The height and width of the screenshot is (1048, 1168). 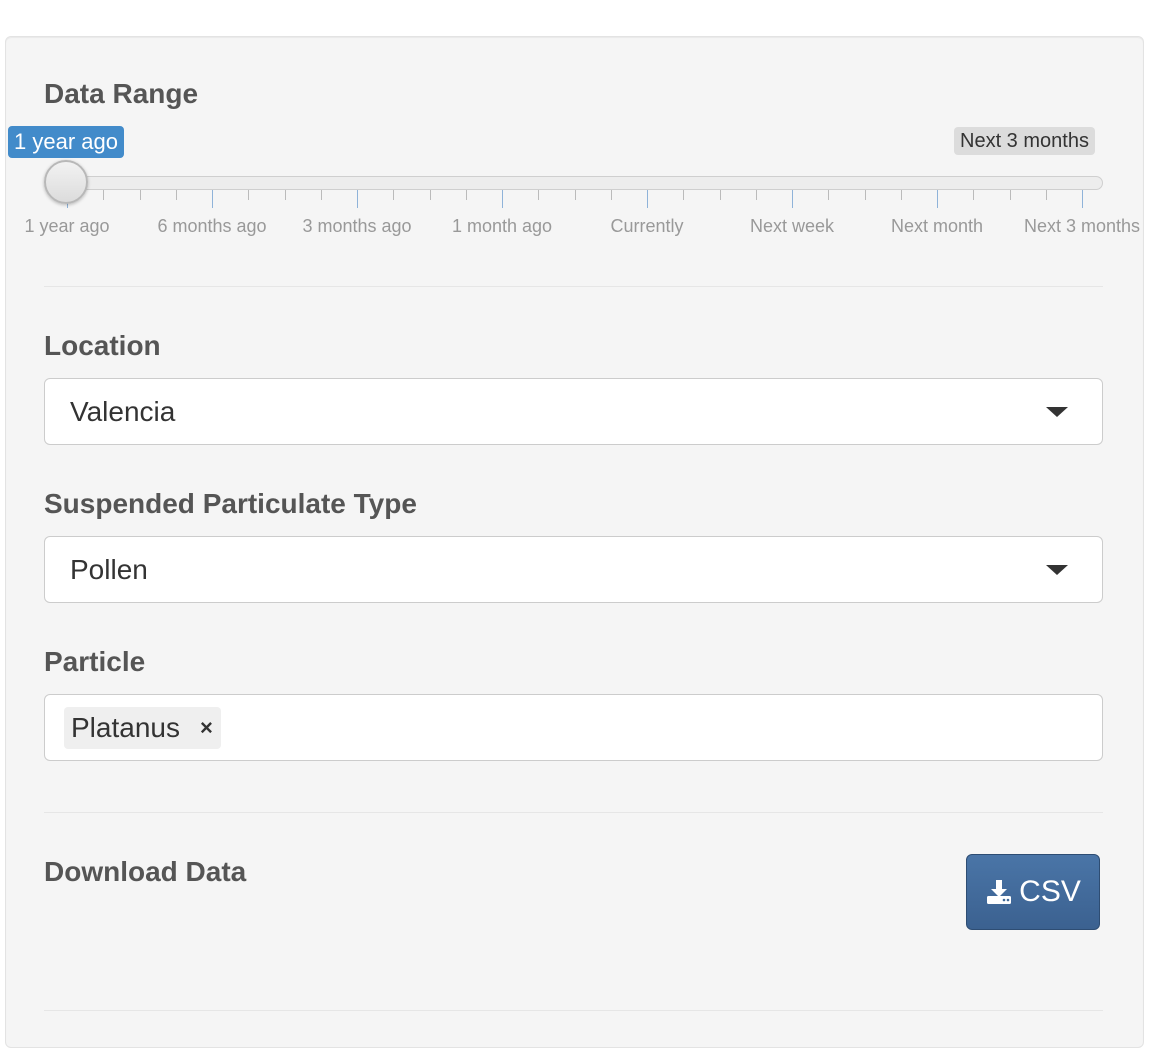 I want to click on slider-grid-label: 6 months ago, so click(x=212, y=226).